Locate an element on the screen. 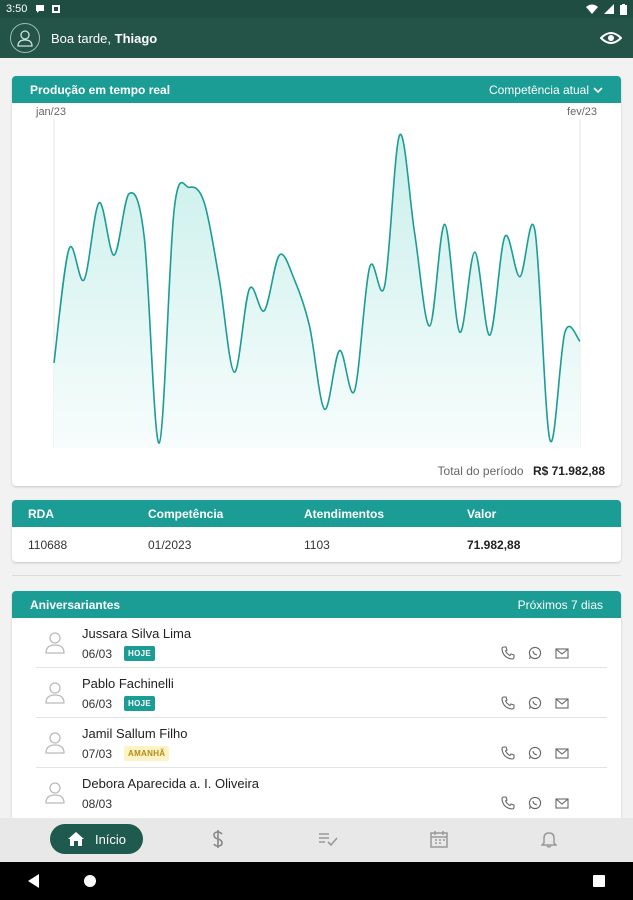  period-total: Total do período R$ 71.982,88 is located at coordinates (521, 471).